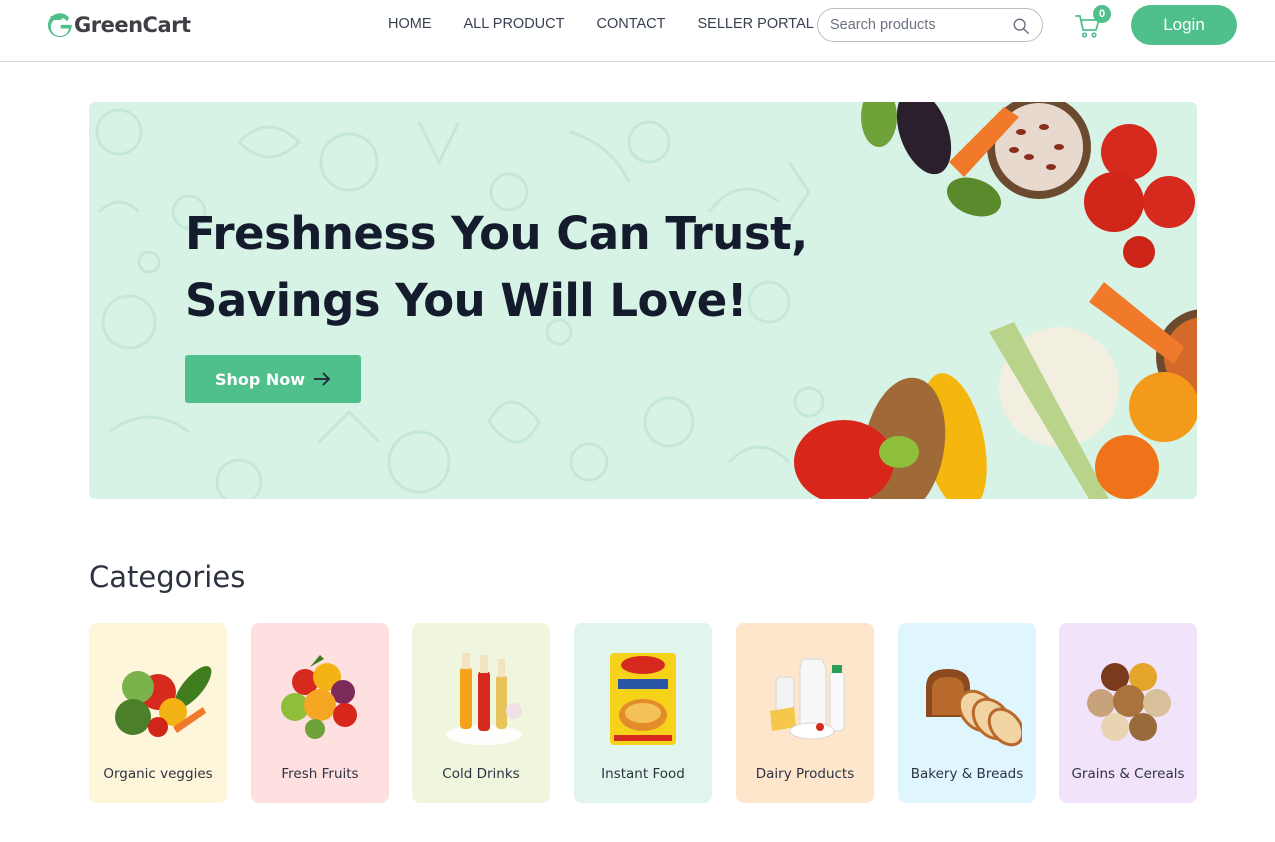  Describe the element at coordinates (132, 25) in the screenshot. I see `brand-name: GreenCart` at that location.